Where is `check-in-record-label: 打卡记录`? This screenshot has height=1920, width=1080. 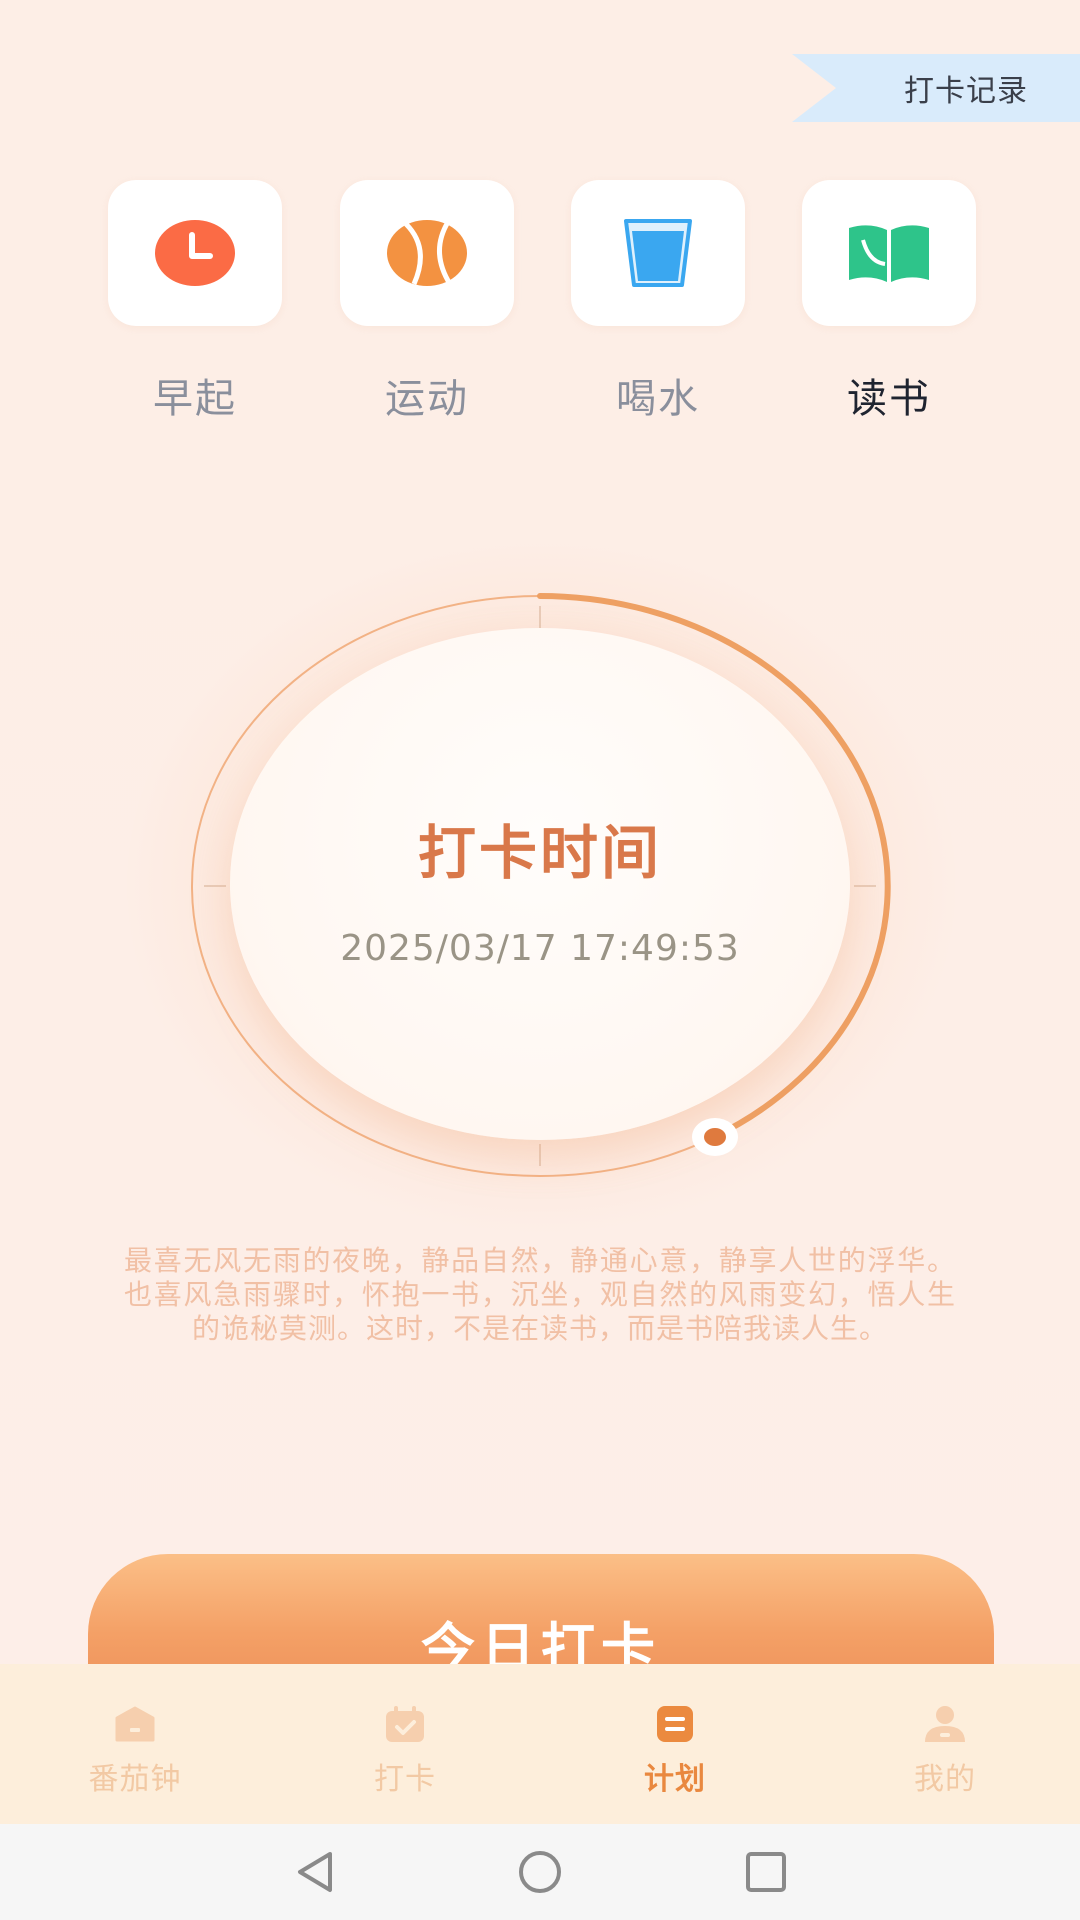 check-in-record-label: 打卡记录 is located at coordinates (966, 91).